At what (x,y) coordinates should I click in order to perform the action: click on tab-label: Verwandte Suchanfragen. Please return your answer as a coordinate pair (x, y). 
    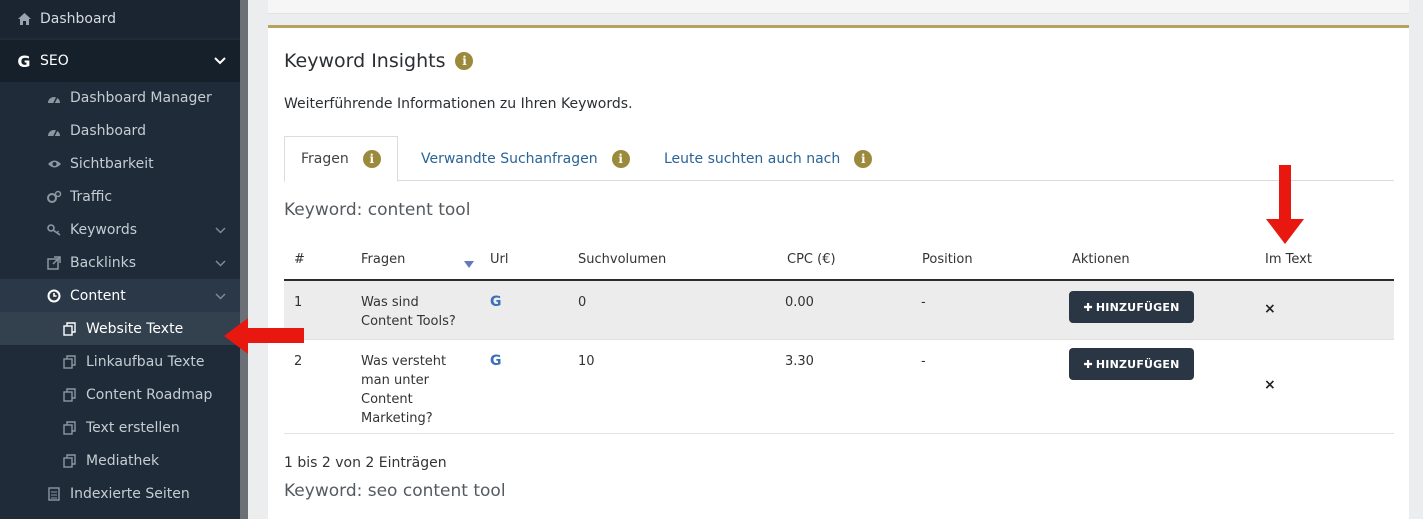
    Looking at the image, I should click on (509, 158).